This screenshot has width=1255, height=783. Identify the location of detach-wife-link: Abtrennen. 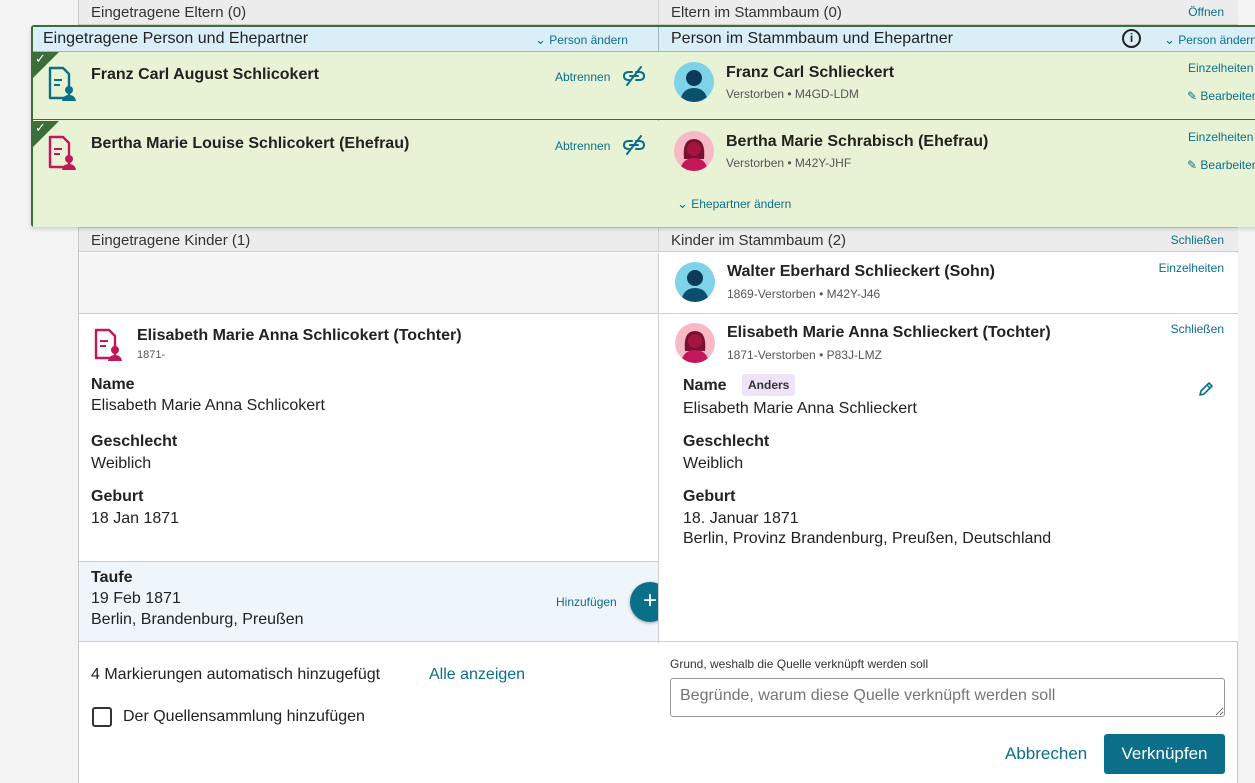
(582, 146).